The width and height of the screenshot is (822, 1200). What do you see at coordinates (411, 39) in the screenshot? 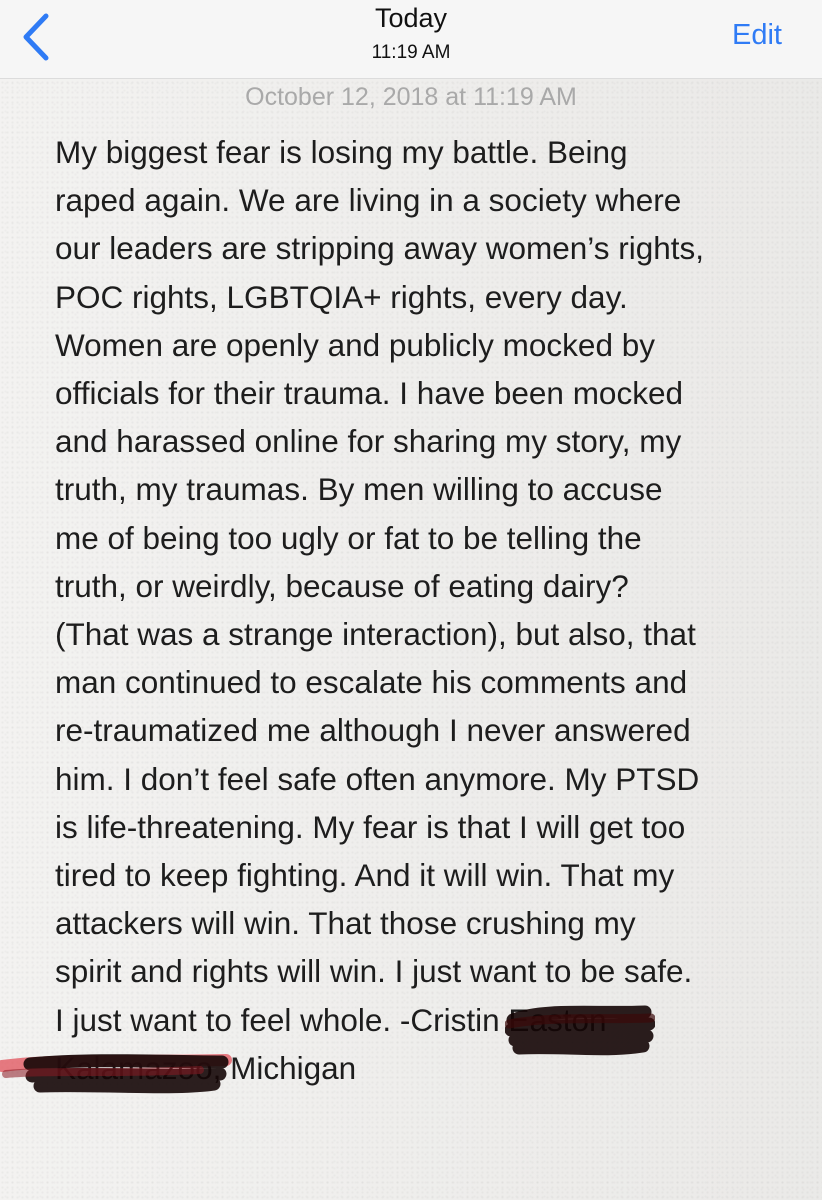
I see `navigation-bar: Today 11:19 AM Edit` at bounding box center [411, 39].